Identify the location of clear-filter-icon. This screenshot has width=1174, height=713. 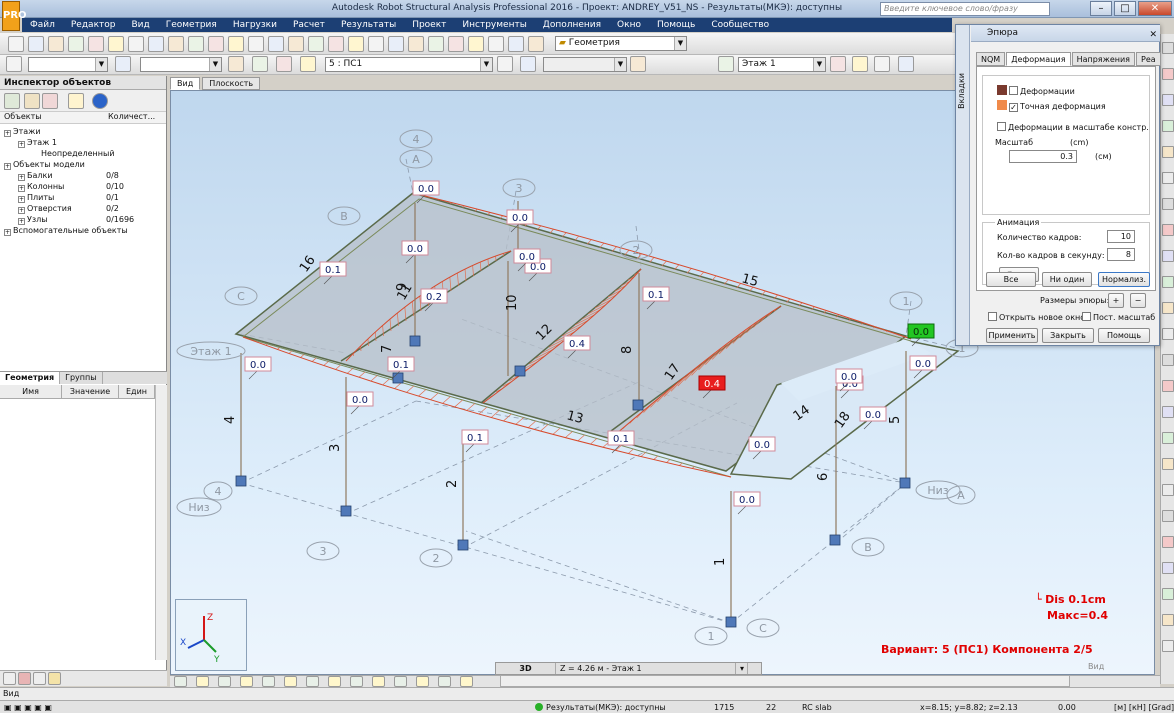
(50, 101).